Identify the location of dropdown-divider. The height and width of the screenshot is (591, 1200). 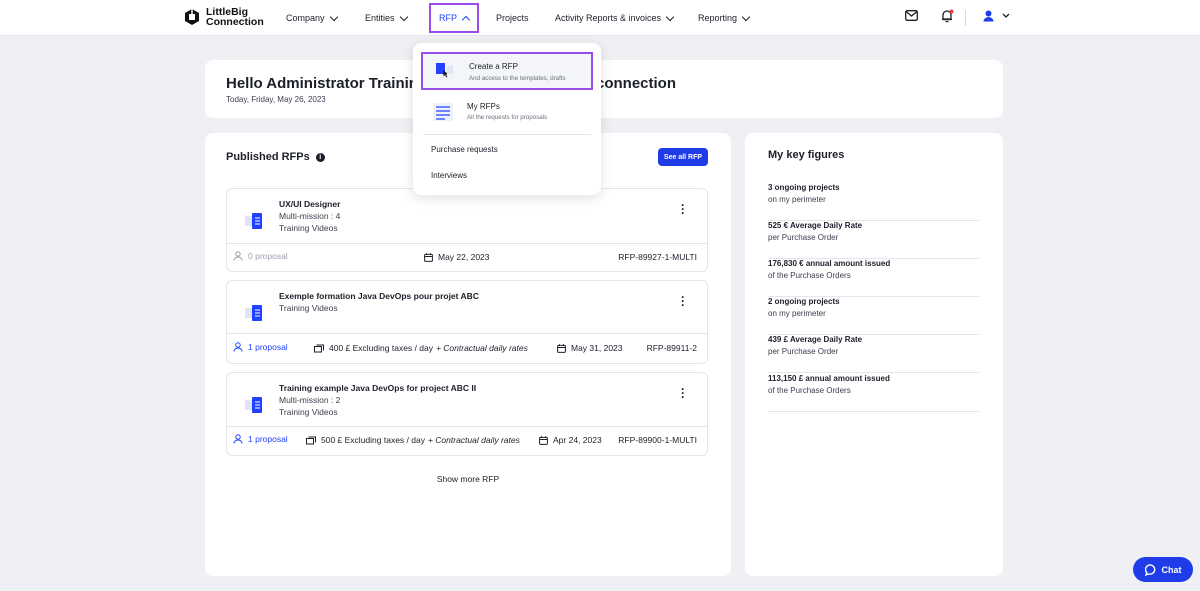
(507, 134).